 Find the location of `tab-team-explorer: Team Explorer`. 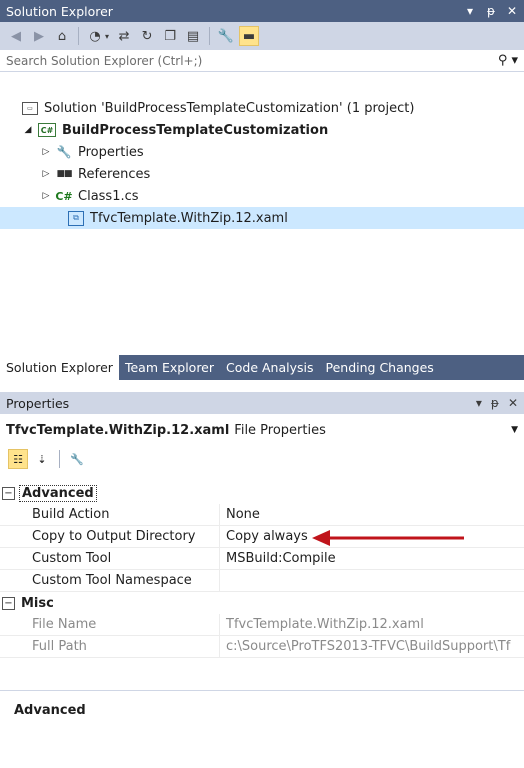

tab-team-explorer: Team Explorer is located at coordinates (169, 367).